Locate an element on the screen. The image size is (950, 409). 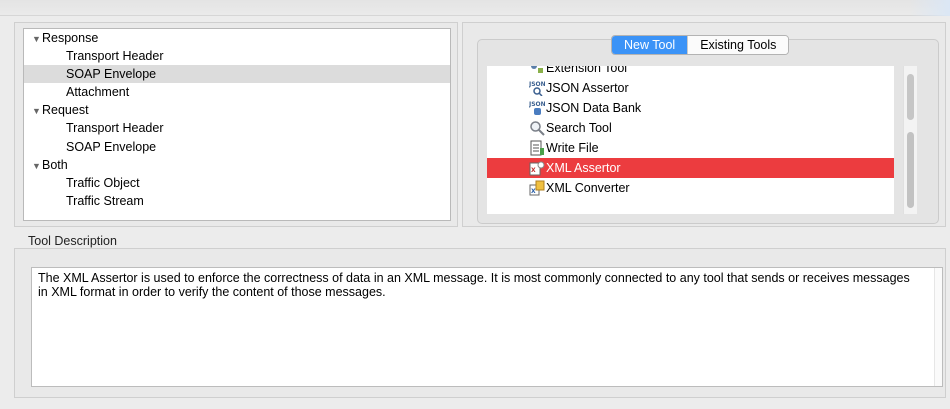
description-scrollbar is located at coordinates (938, 327).